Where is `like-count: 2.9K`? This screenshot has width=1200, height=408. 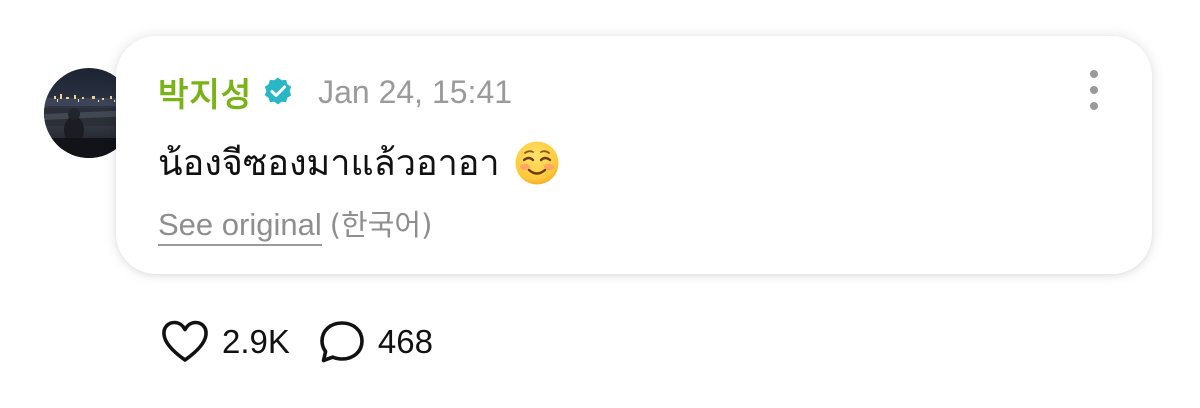 like-count: 2.9K is located at coordinates (256, 341).